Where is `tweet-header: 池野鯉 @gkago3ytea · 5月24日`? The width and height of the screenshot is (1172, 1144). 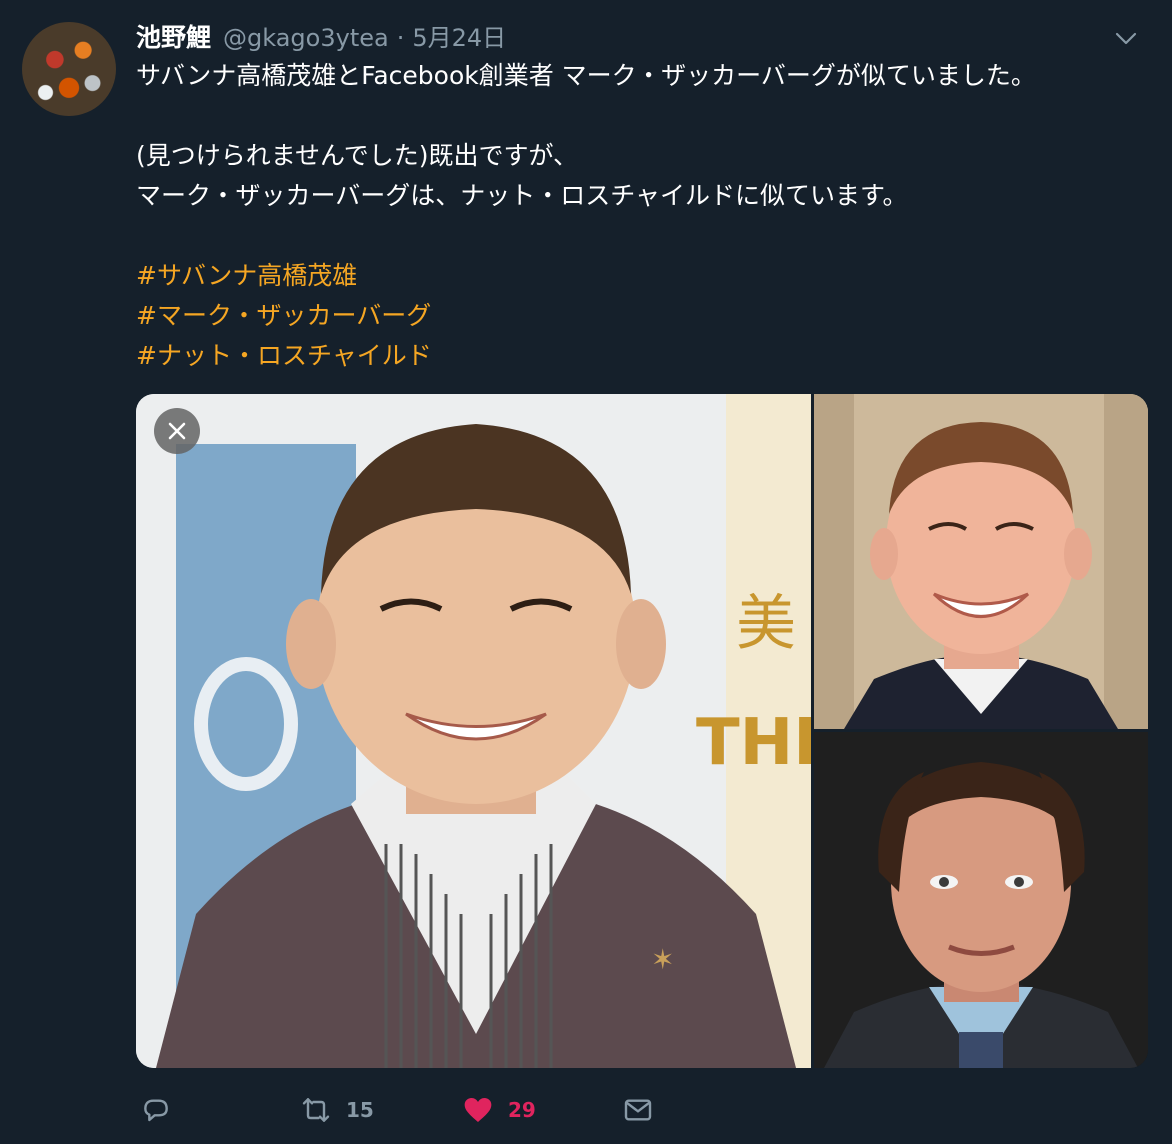 tweet-header: 池野鯉 @gkago3ytea · 5月24日 is located at coordinates (321, 35).